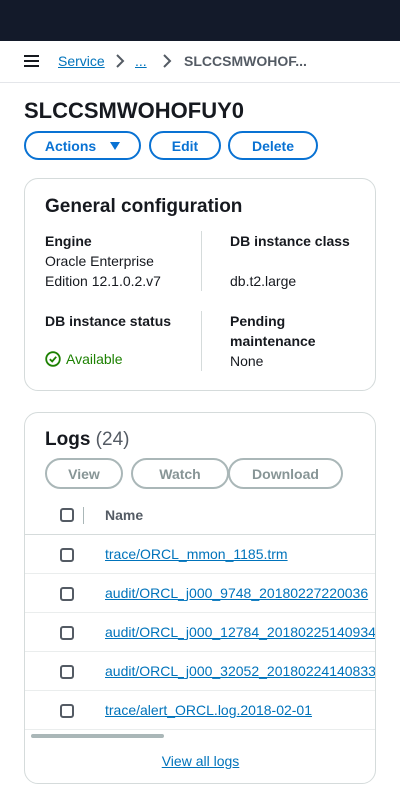  Describe the element at coordinates (68, 241) in the screenshot. I see `engine-label: Engine` at that location.